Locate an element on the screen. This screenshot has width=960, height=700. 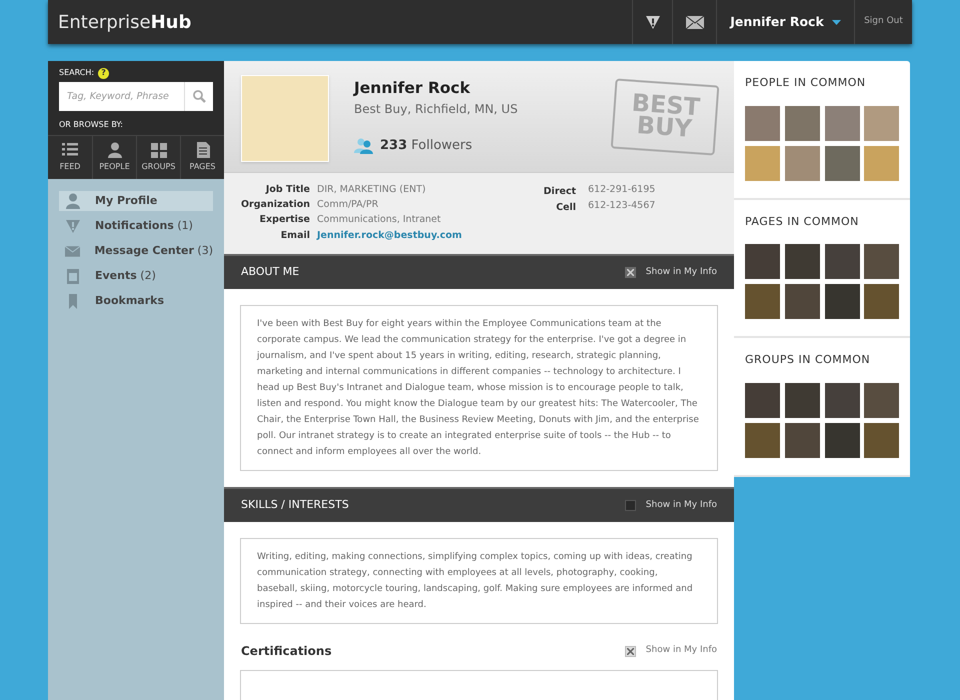
field-label: Expertise is located at coordinates (284, 220).